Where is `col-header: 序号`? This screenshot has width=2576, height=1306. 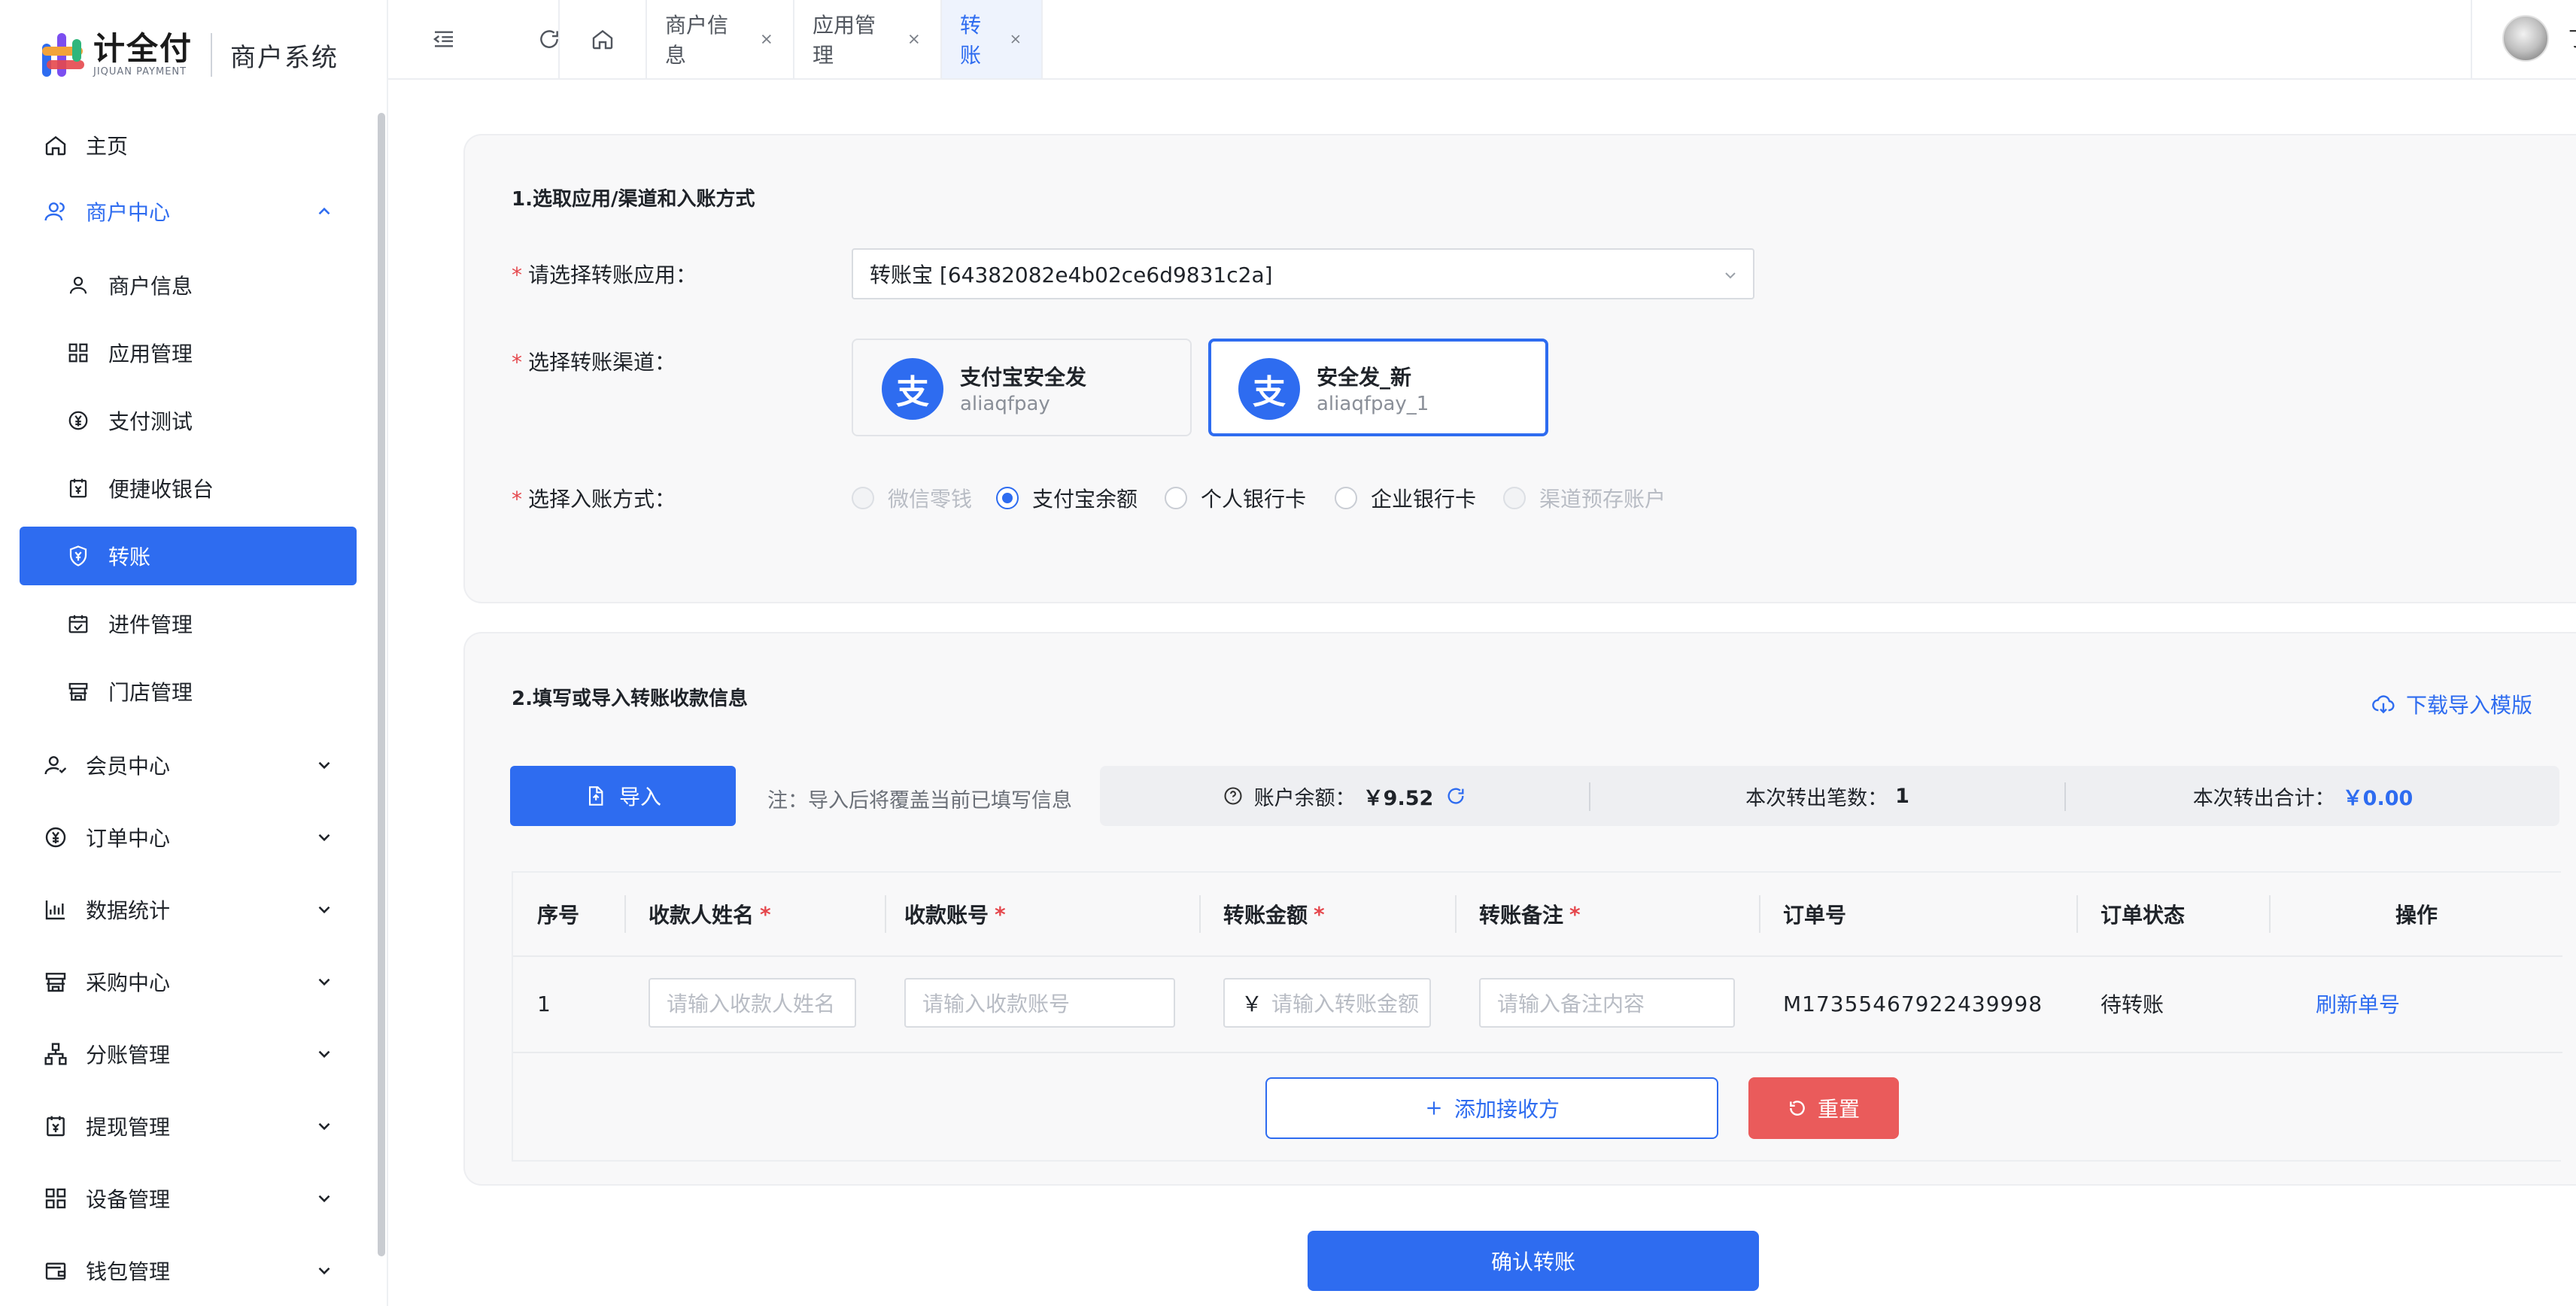 col-header: 序号 is located at coordinates (559, 916).